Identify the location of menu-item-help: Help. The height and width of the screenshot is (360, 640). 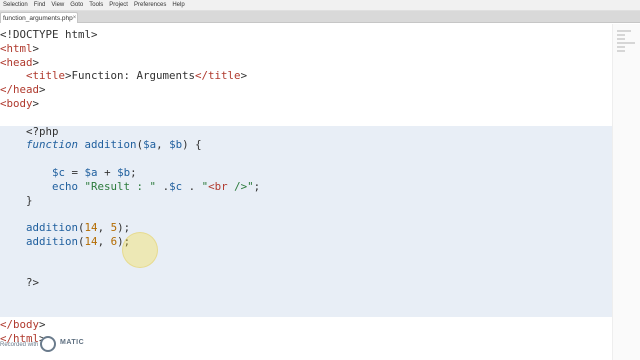
(178, 5).